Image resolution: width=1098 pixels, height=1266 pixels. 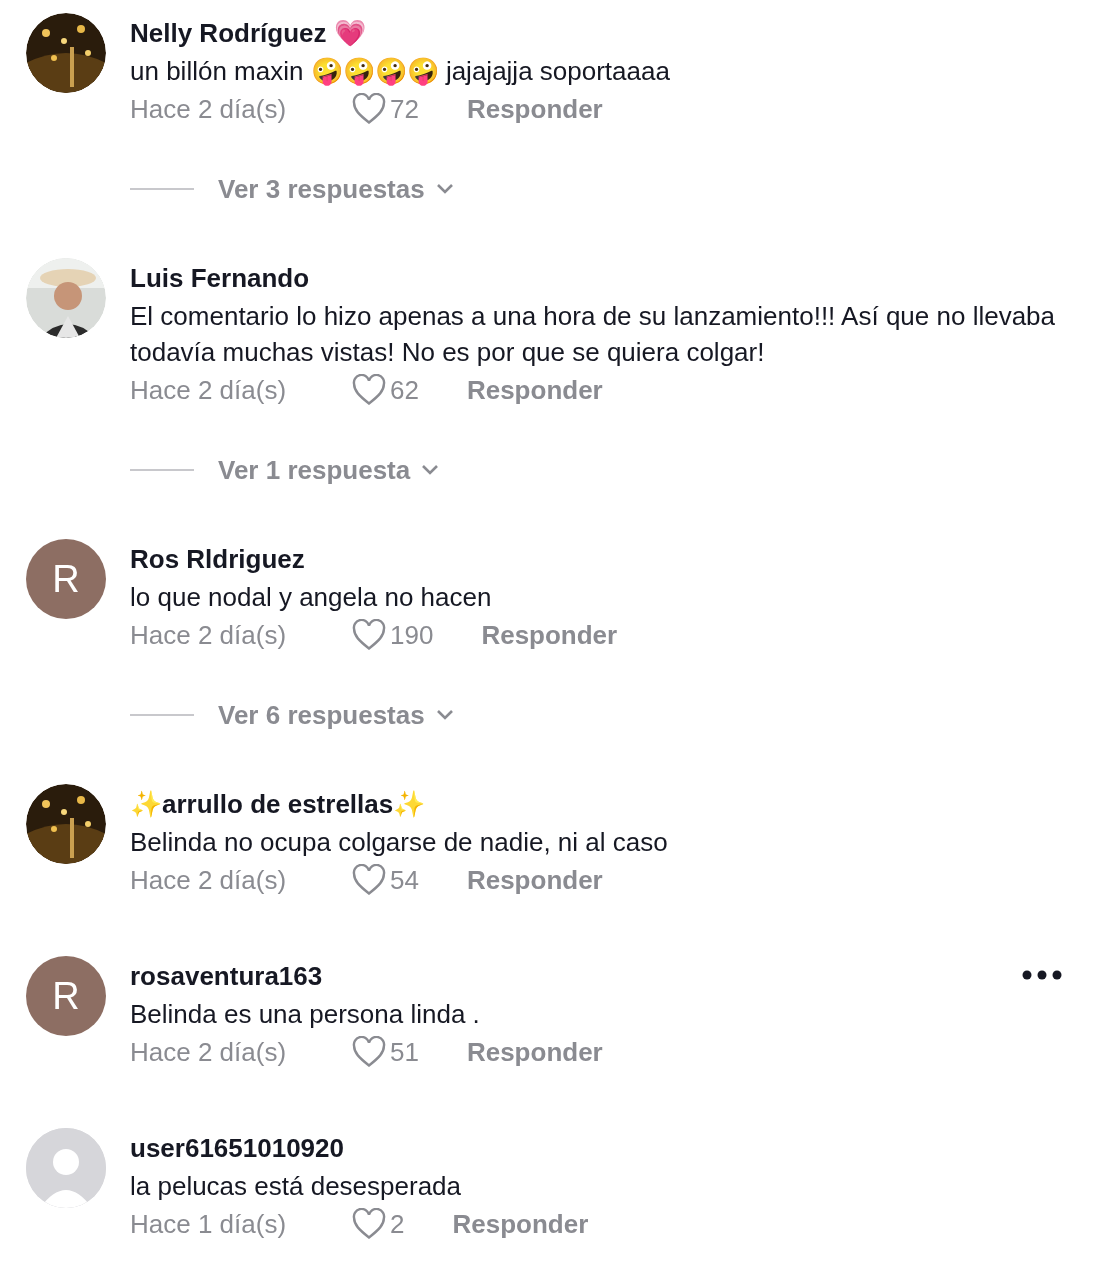 I want to click on like-button: 54, so click(x=385, y=880).